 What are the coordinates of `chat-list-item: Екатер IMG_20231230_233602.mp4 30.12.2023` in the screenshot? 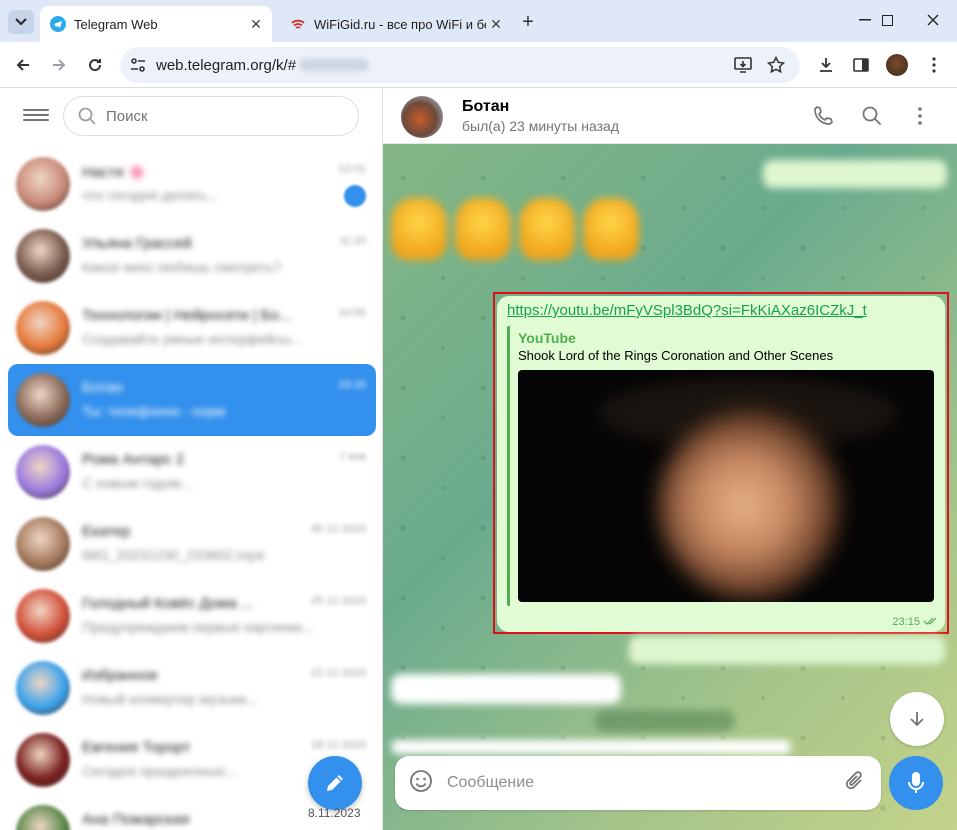 It's located at (192, 544).